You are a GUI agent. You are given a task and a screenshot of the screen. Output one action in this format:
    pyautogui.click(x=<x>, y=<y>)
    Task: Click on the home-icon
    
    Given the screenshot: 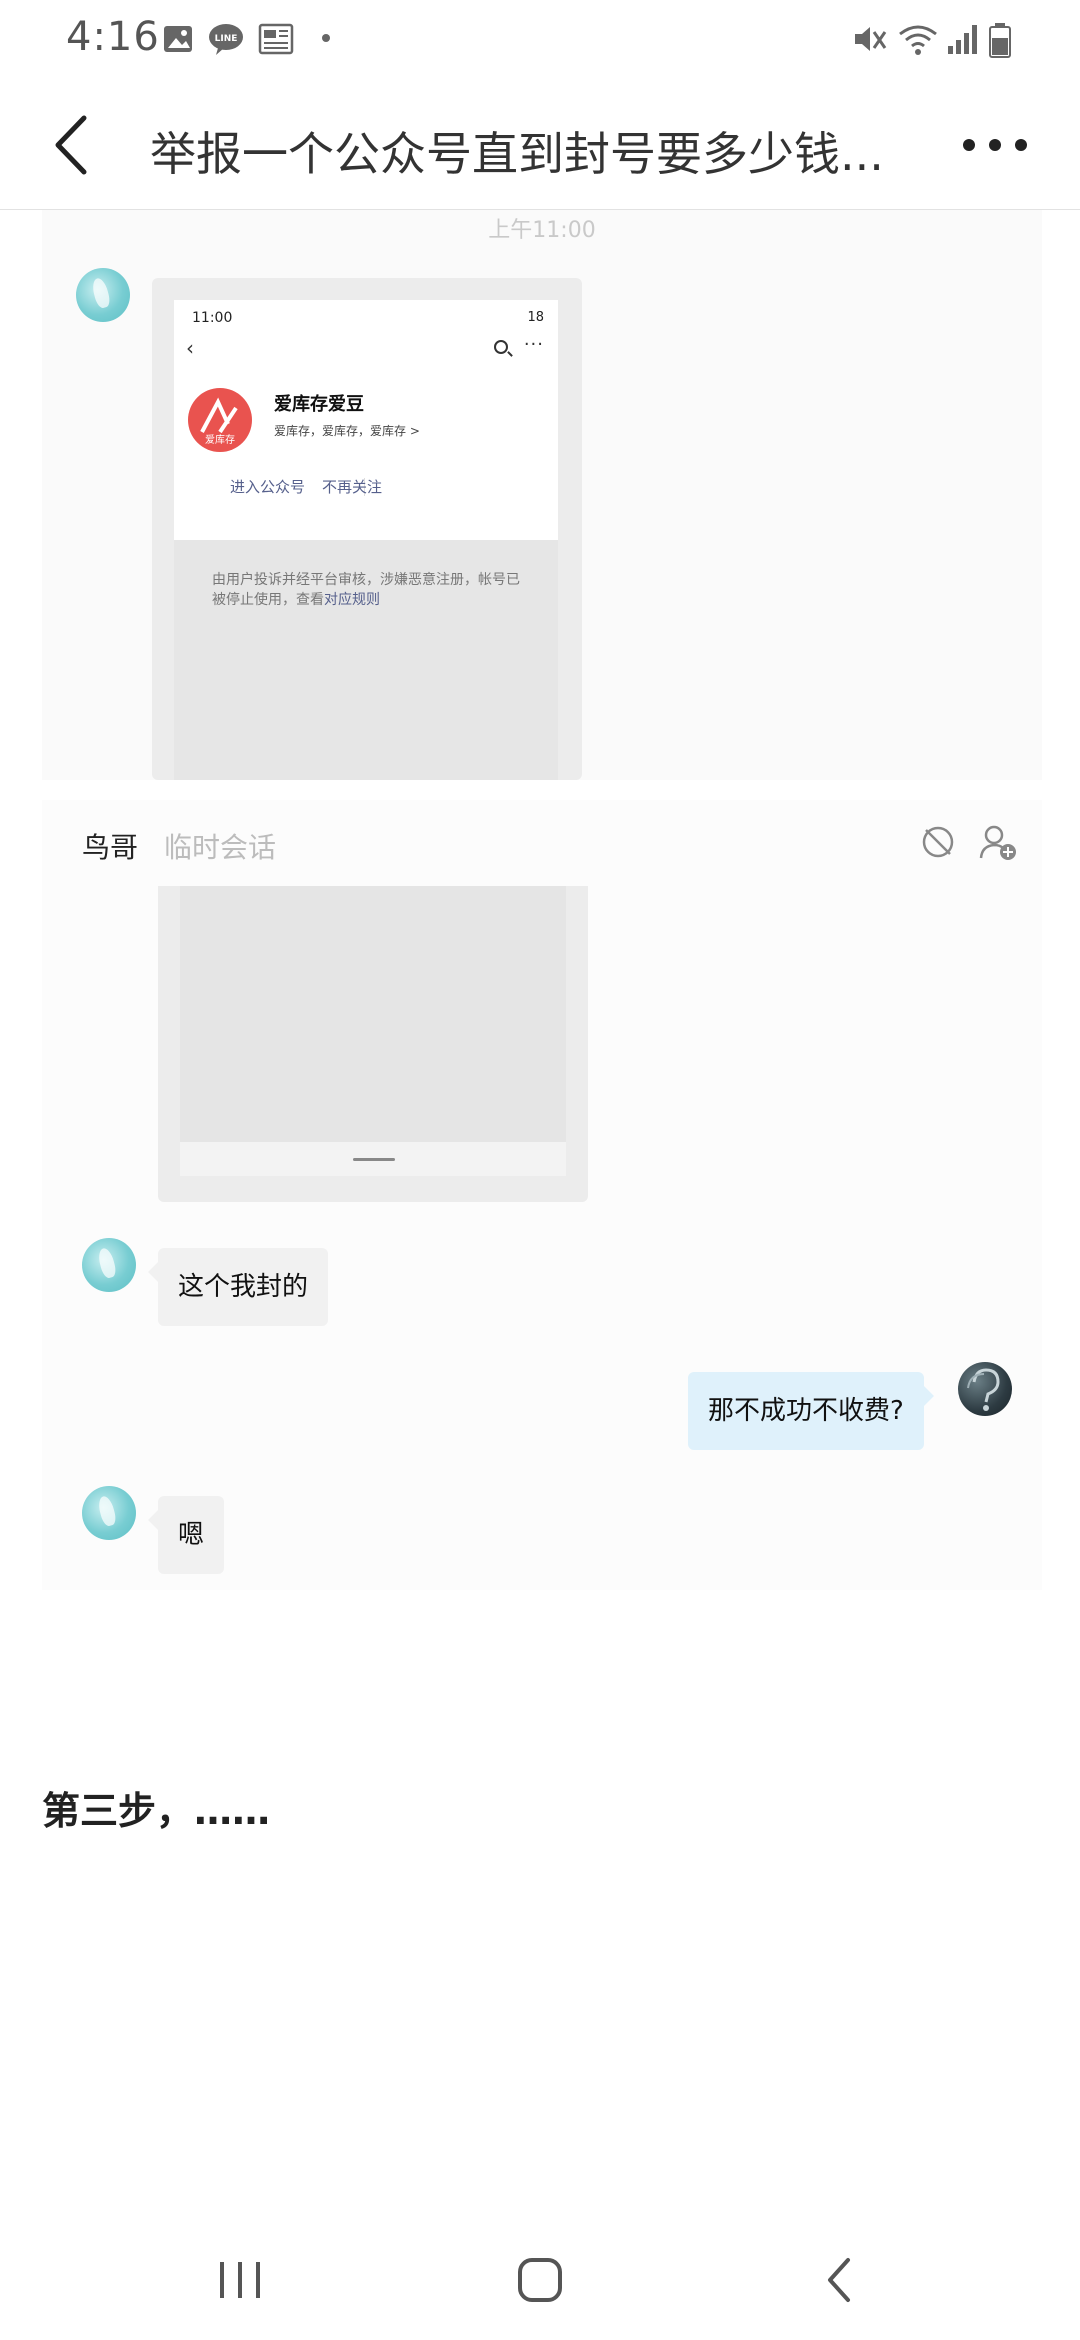 What is the action you would take?
    pyautogui.click(x=540, y=2280)
    